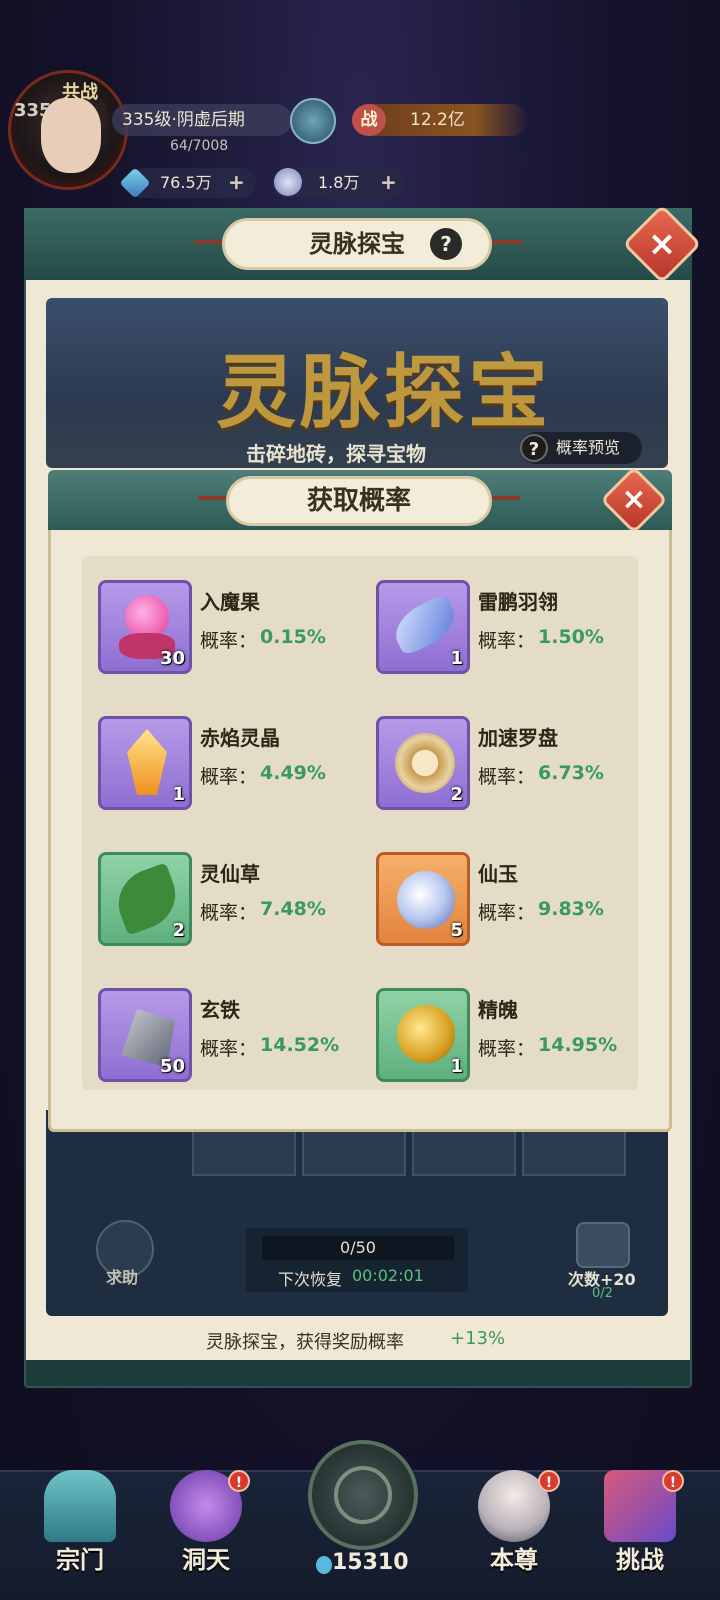 The image size is (720, 1600). What do you see at coordinates (336, 454) in the screenshot?
I see `banner-subtitle: 击碎地砖，探寻宝物` at bounding box center [336, 454].